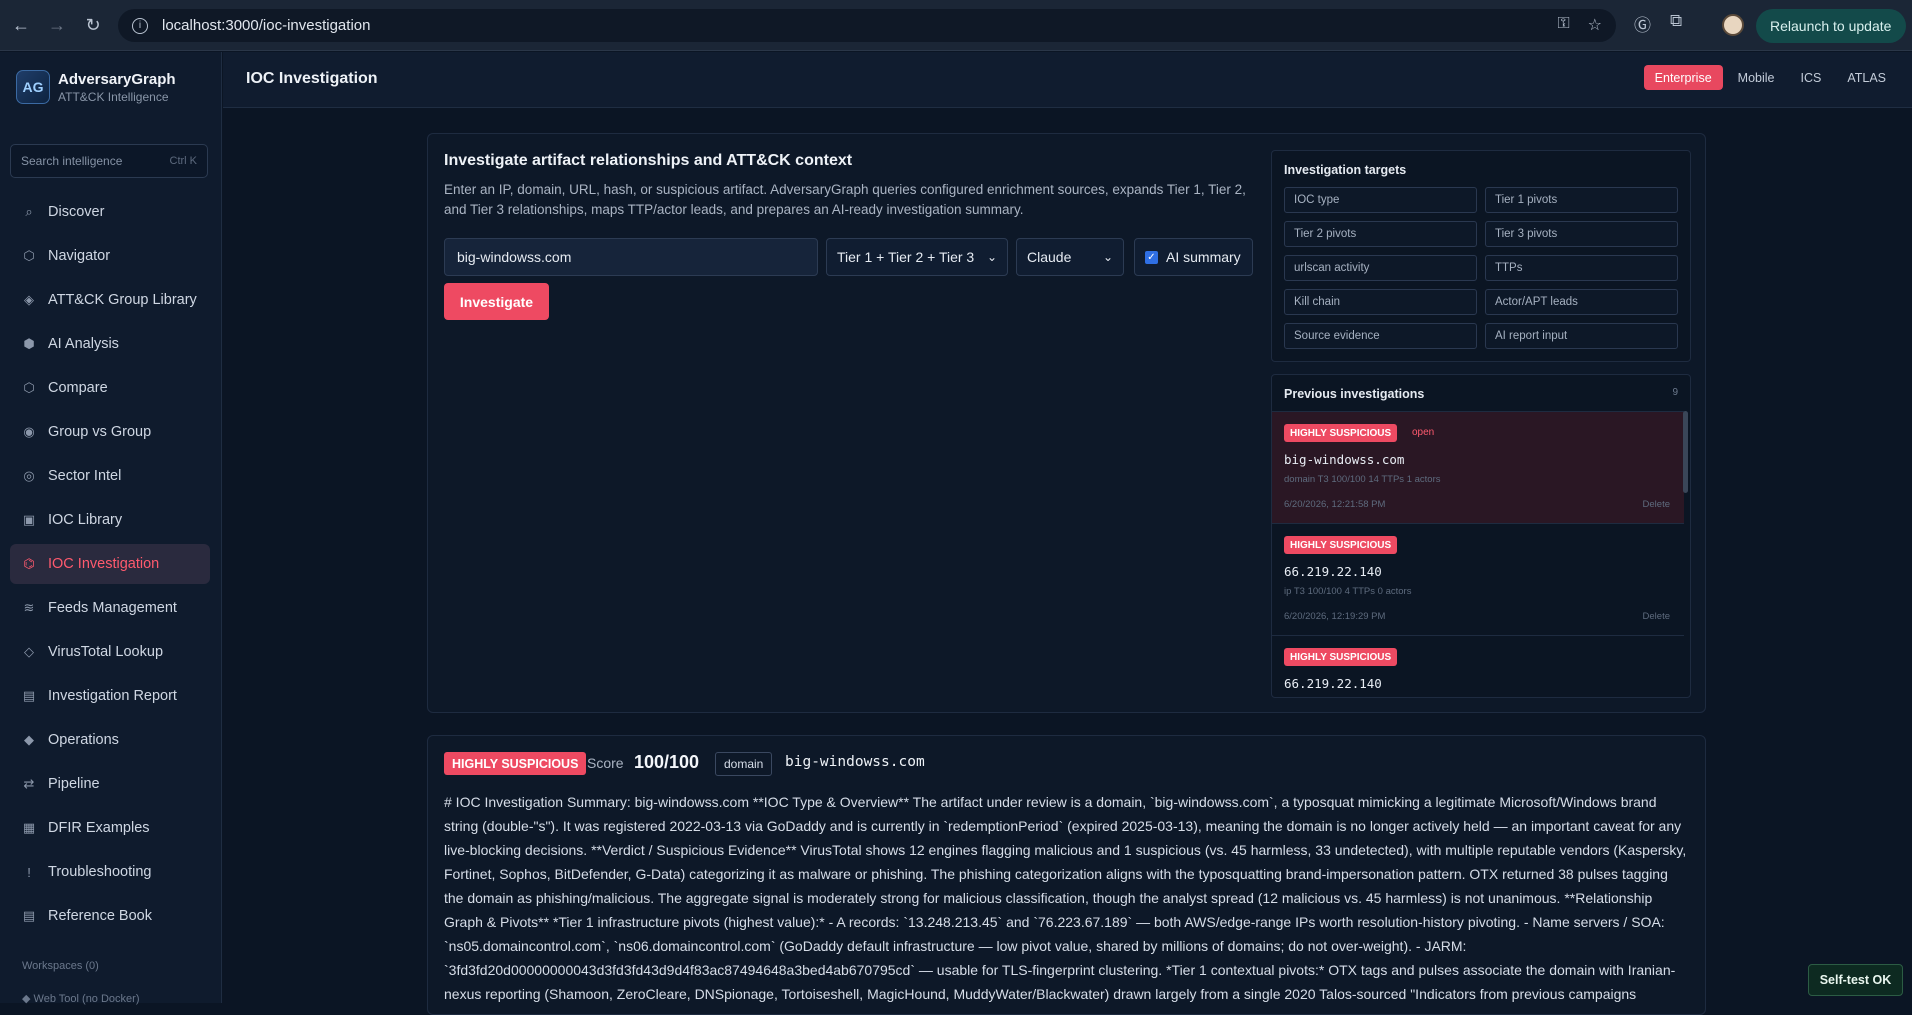 This screenshot has height=1015, width=1912. Describe the element at coordinates (79, 256) in the screenshot. I see `sidebar-item-label: Navigator` at that location.